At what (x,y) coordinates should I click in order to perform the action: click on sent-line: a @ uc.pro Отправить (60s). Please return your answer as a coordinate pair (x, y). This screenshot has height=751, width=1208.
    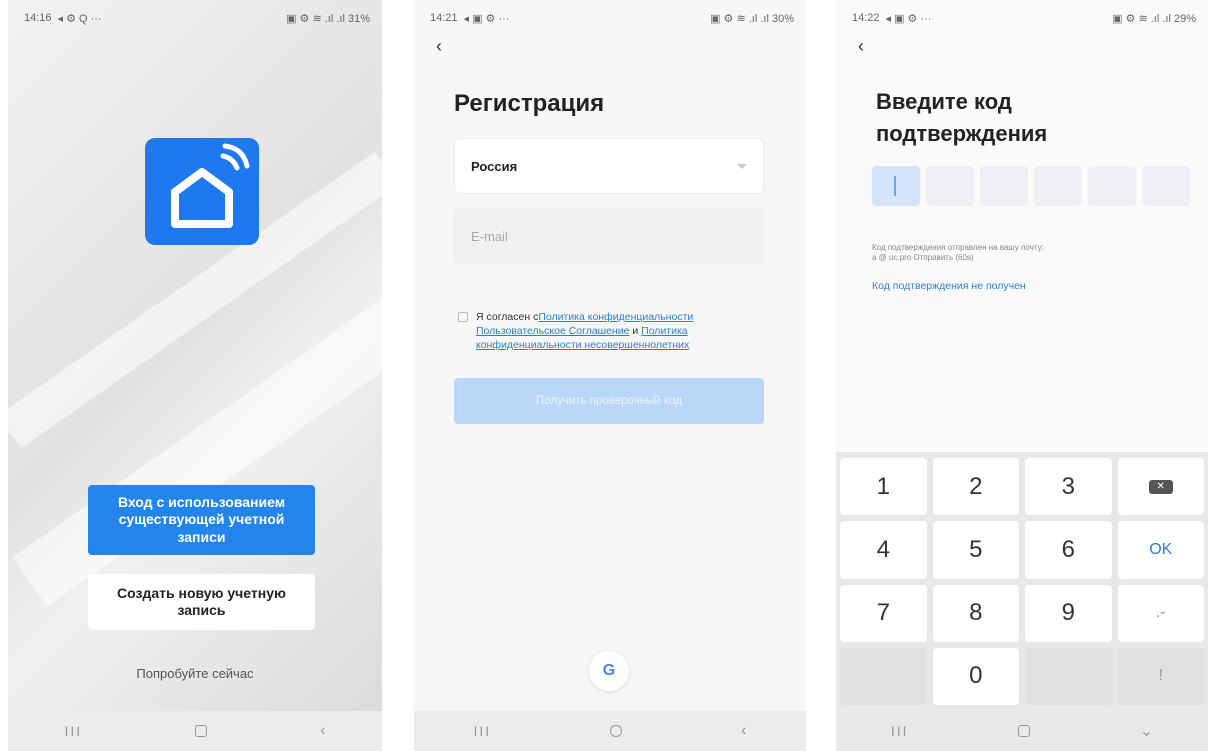
    Looking at the image, I should click on (923, 258).